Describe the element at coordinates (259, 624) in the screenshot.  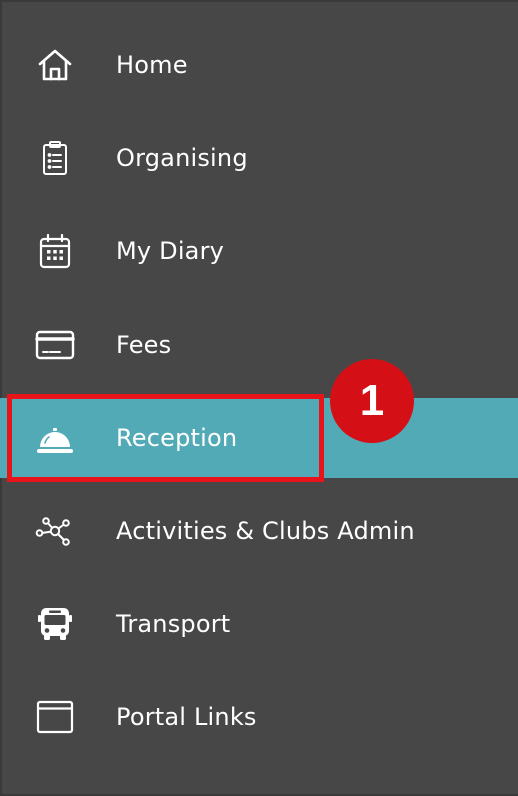
I see `nav-item-transport: Transport` at that location.